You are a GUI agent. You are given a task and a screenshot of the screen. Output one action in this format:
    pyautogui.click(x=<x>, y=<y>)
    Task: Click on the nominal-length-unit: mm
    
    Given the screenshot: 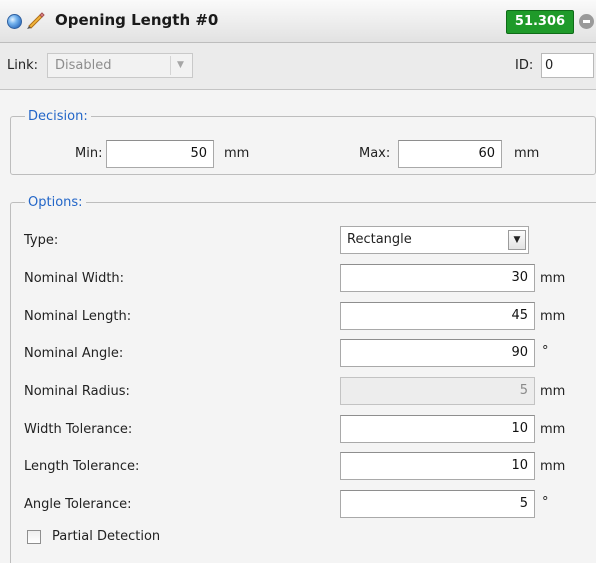 What is the action you would take?
    pyautogui.click(x=553, y=316)
    